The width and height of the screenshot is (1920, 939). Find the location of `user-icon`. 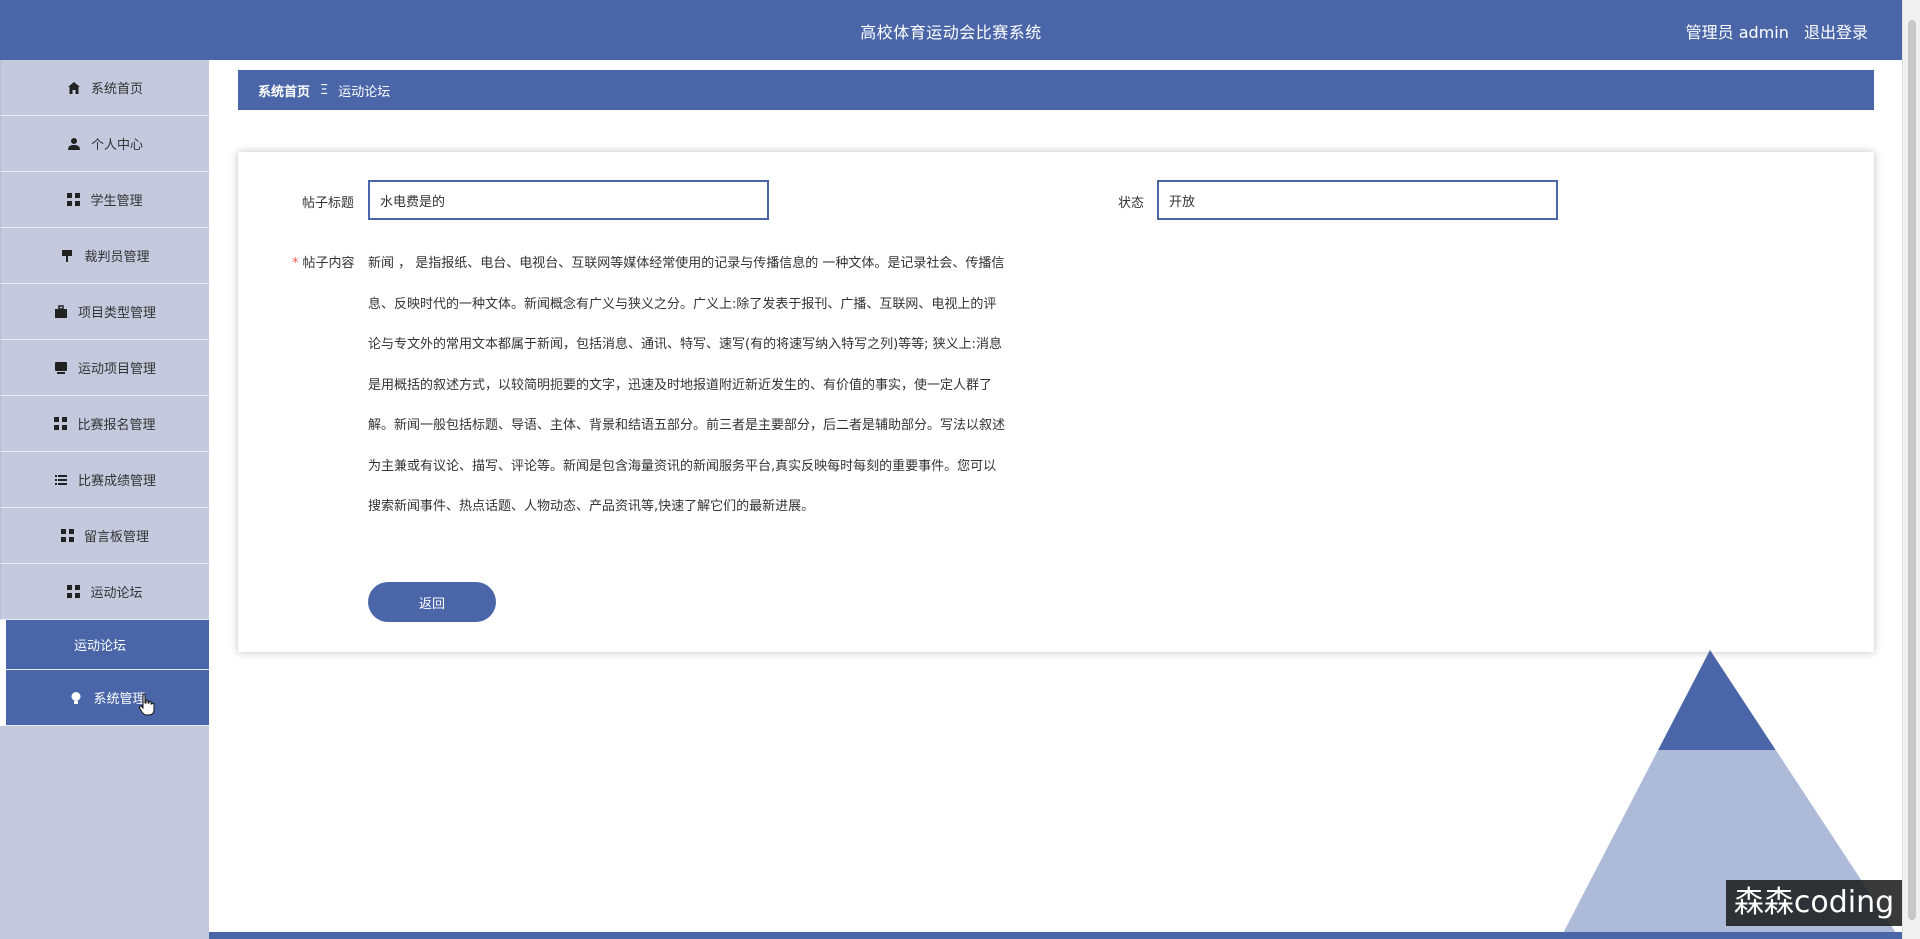

user-icon is located at coordinates (73, 143).